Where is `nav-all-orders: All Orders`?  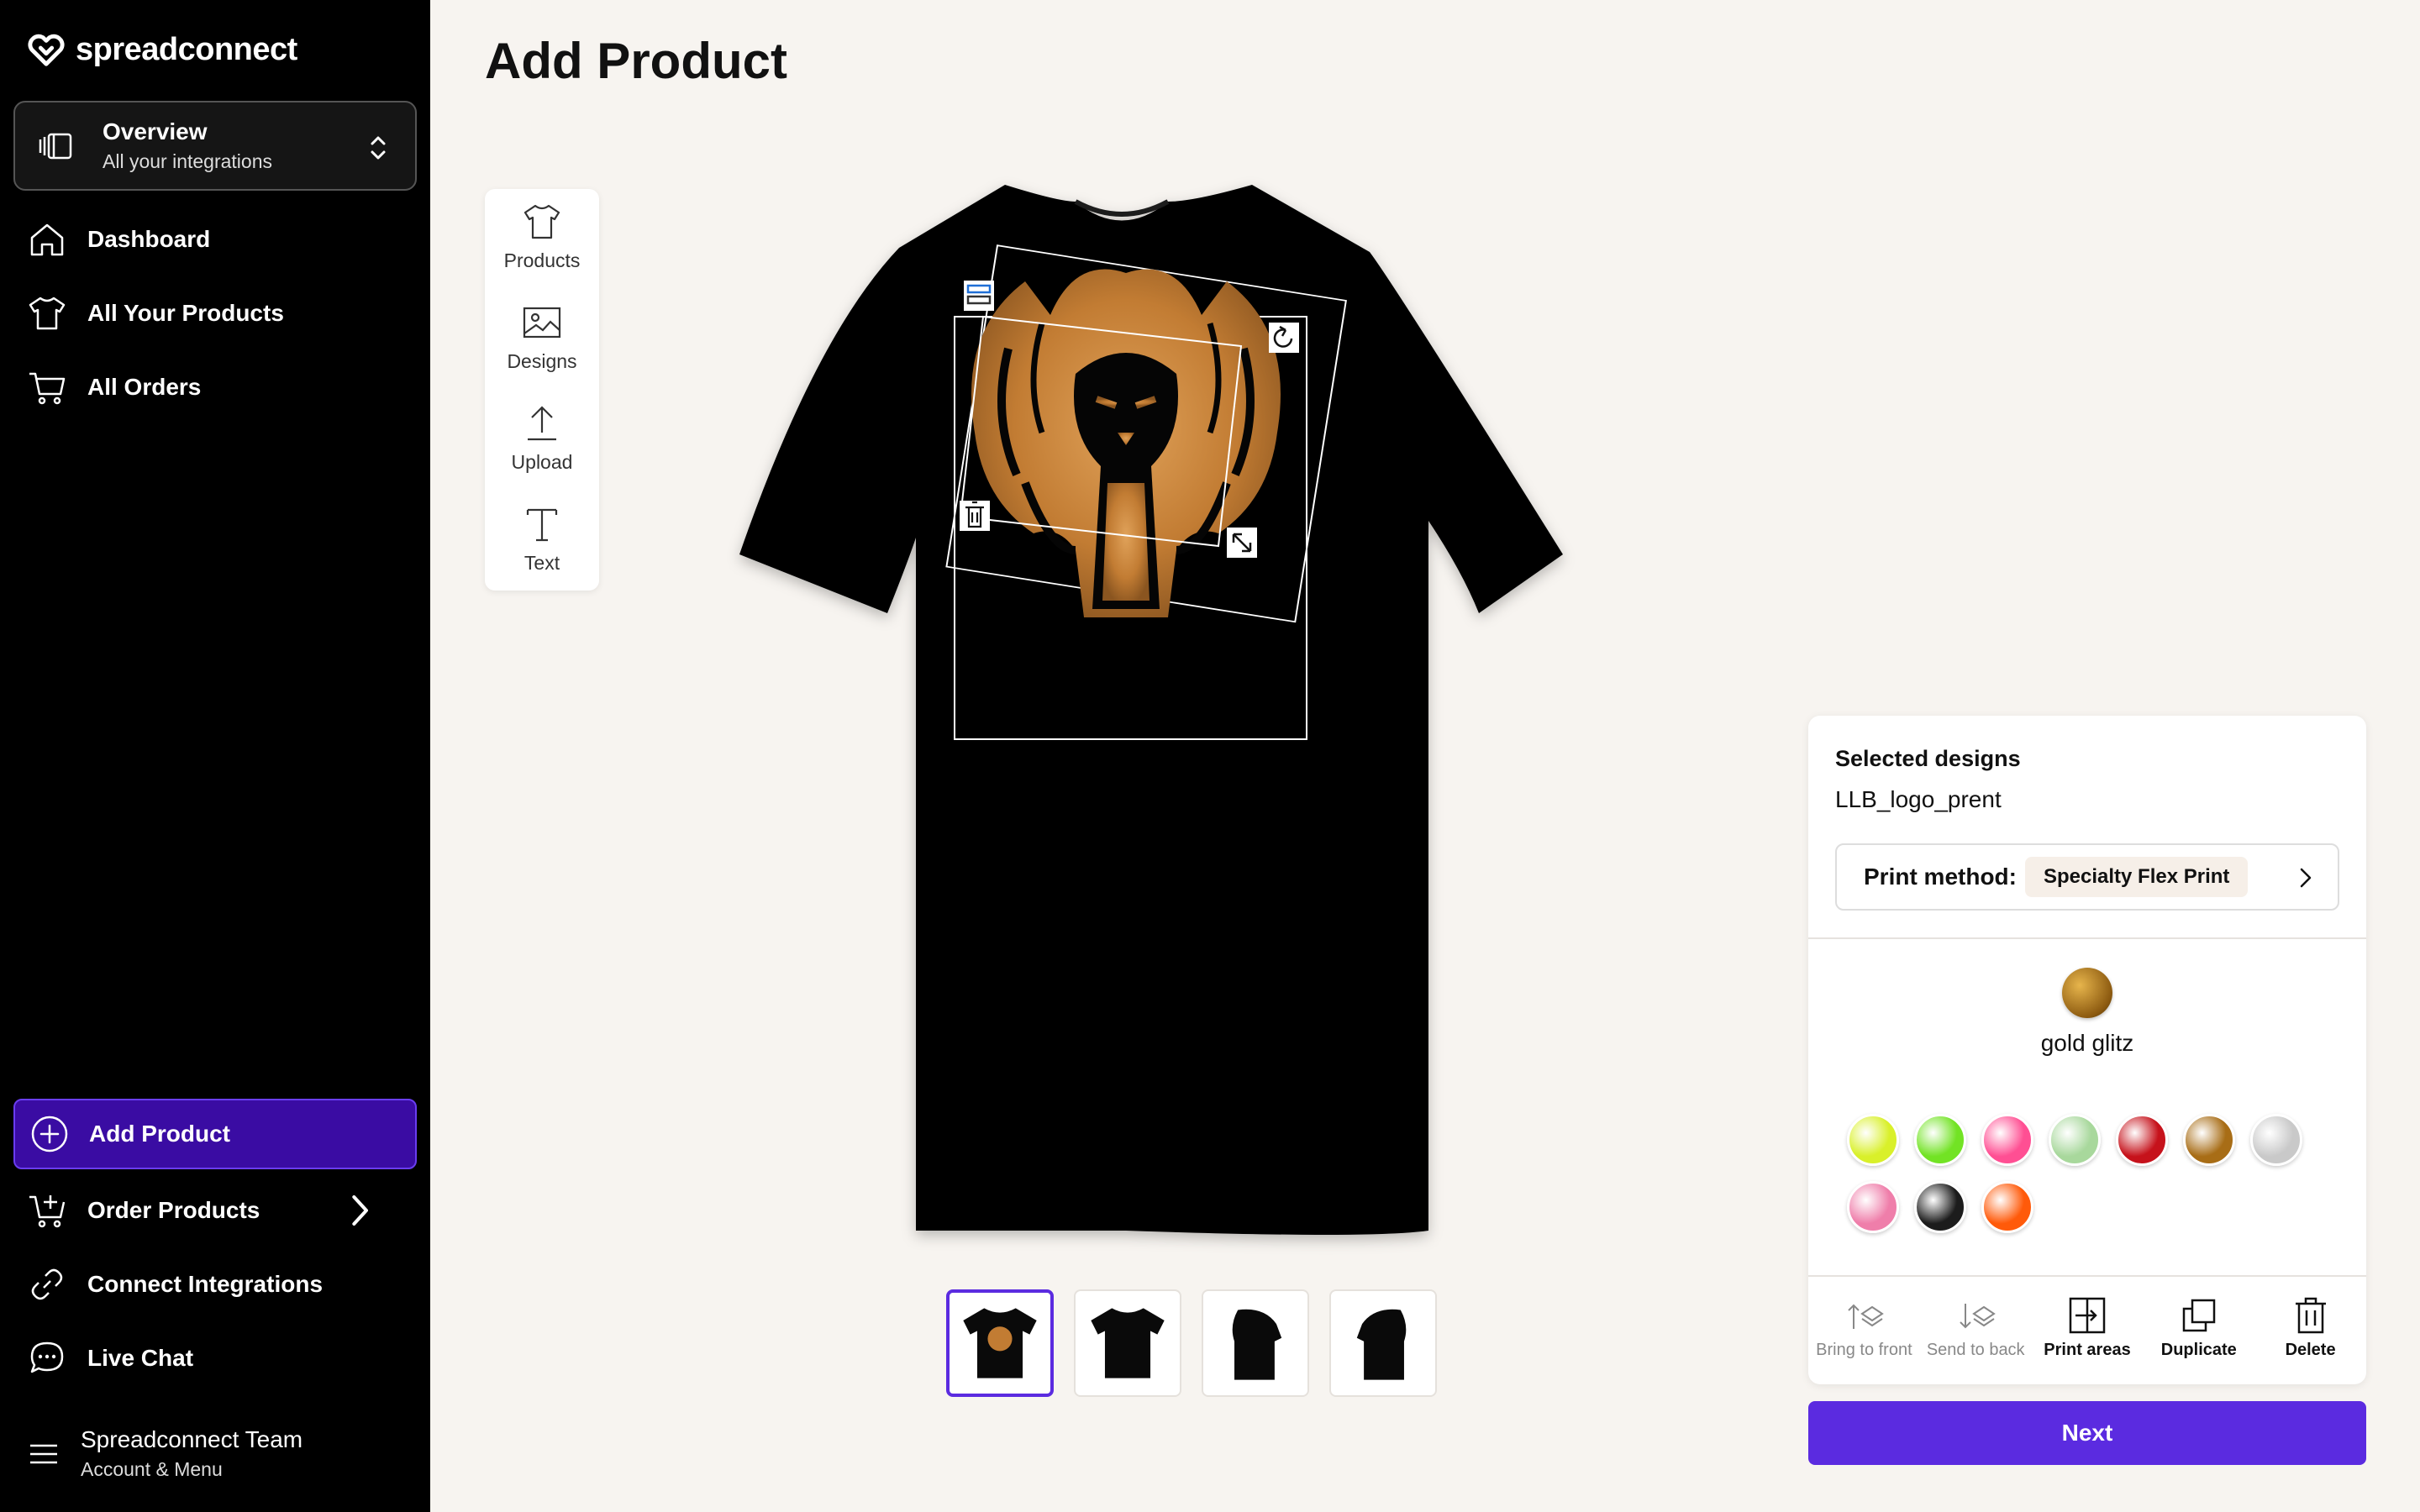
nav-all-orders: All Orders is located at coordinates (114, 387).